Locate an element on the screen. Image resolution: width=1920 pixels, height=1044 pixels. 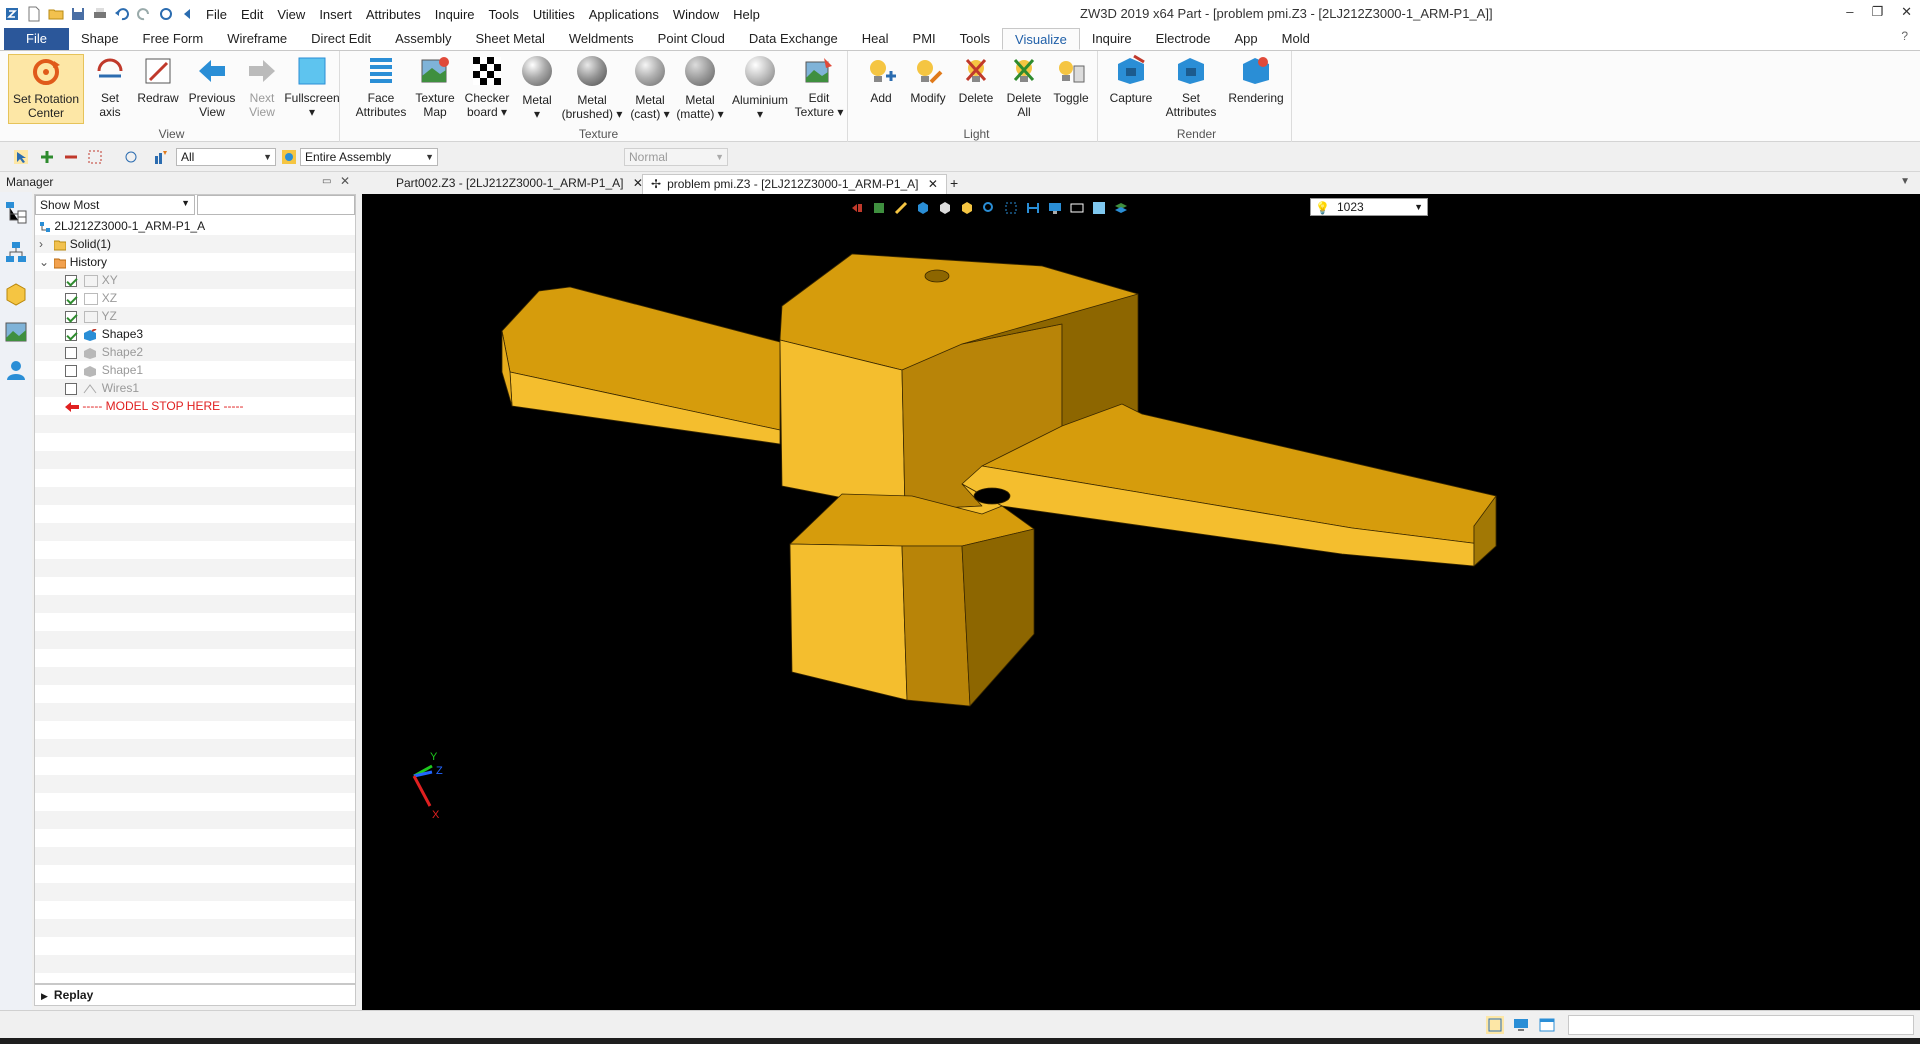
window-layout-icon is located at coordinates (1547, 1025).